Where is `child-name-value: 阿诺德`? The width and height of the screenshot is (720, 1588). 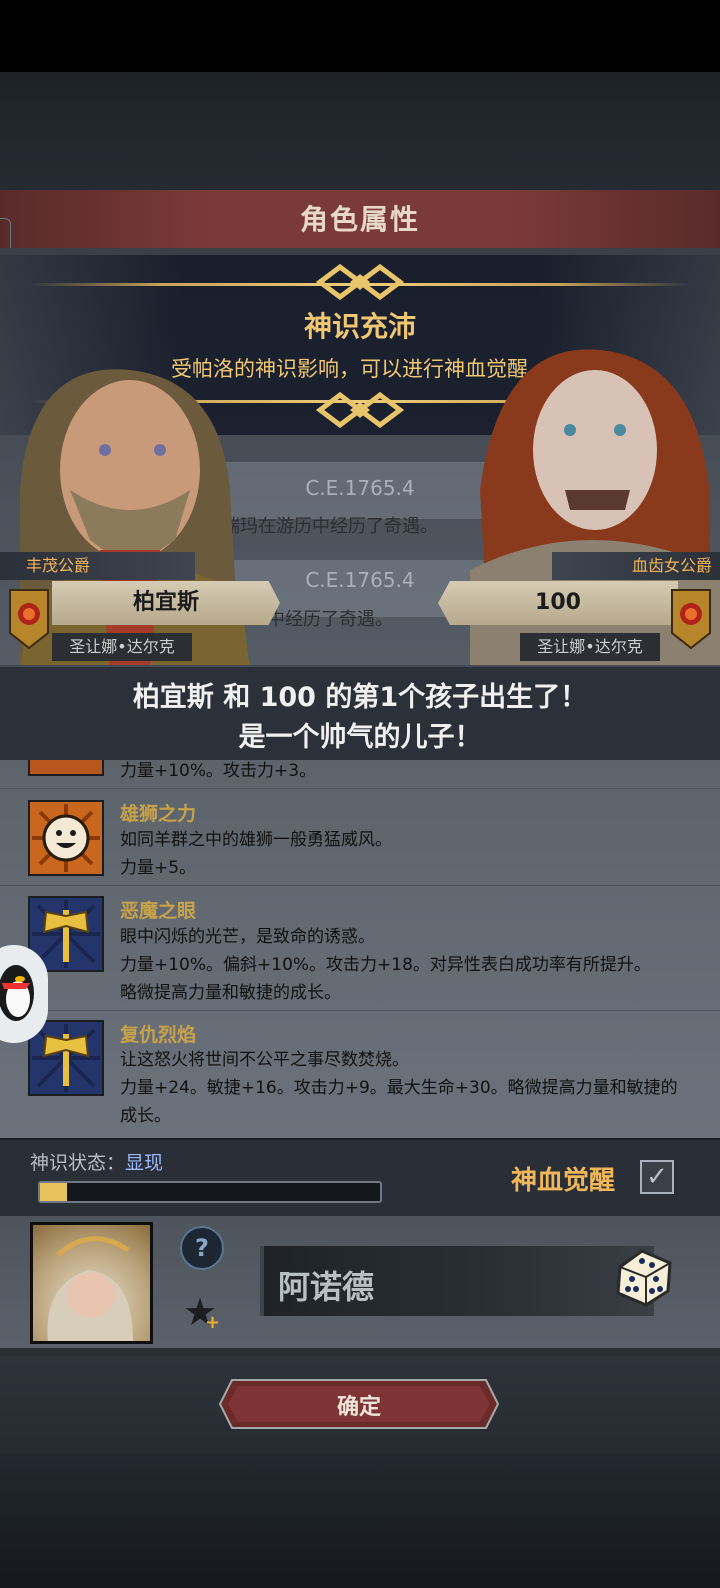 child-name-value: 阿诺德 is located at coordinates (326, 1285).